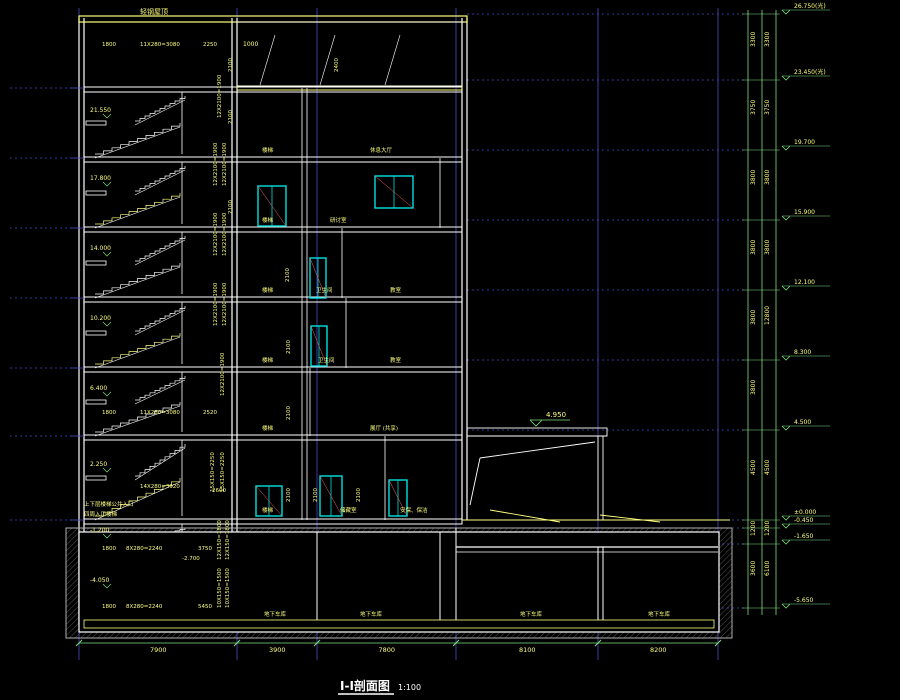 The image size is (900, 700). I want to click on door-height: 2400, so click(337, 65).